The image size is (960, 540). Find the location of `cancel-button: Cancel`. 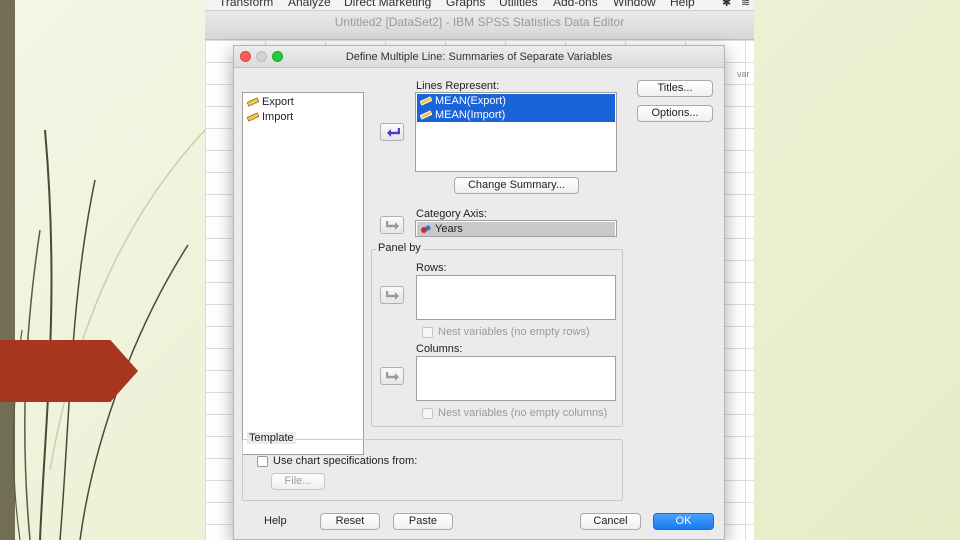

cancel-button: Cancel is located at coordinates (610, 521).